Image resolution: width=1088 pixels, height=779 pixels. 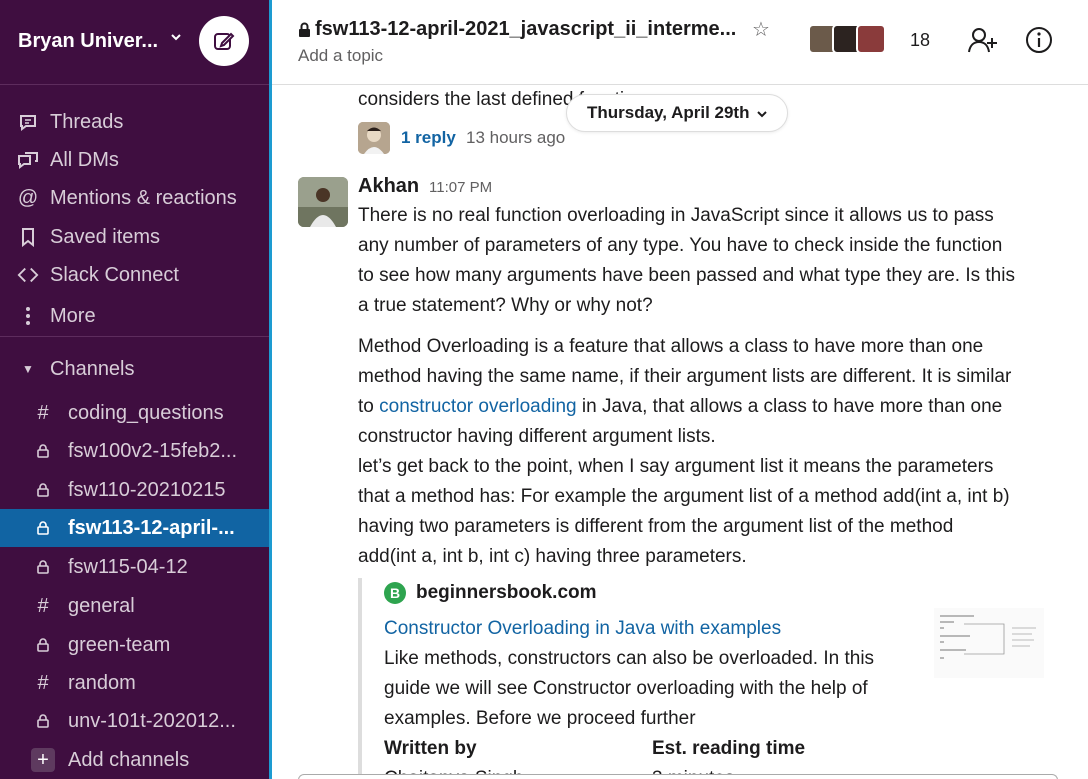 I want to click on scrollbar, so click(x=1083, y=432).